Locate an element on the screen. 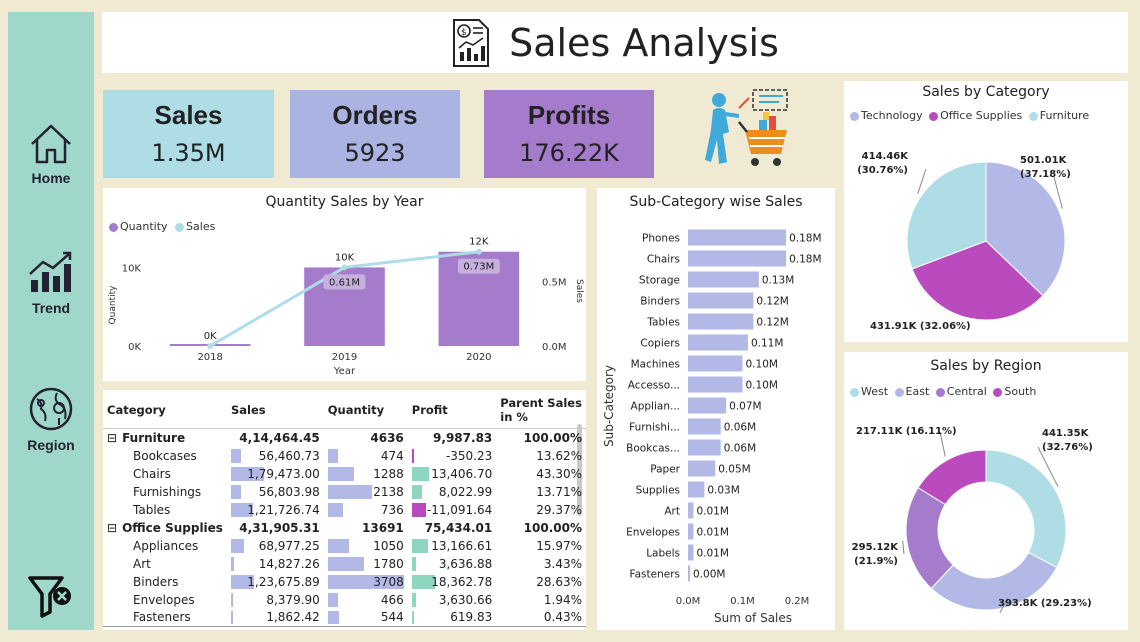  pie-slice is located at coordinates (1026, 509).